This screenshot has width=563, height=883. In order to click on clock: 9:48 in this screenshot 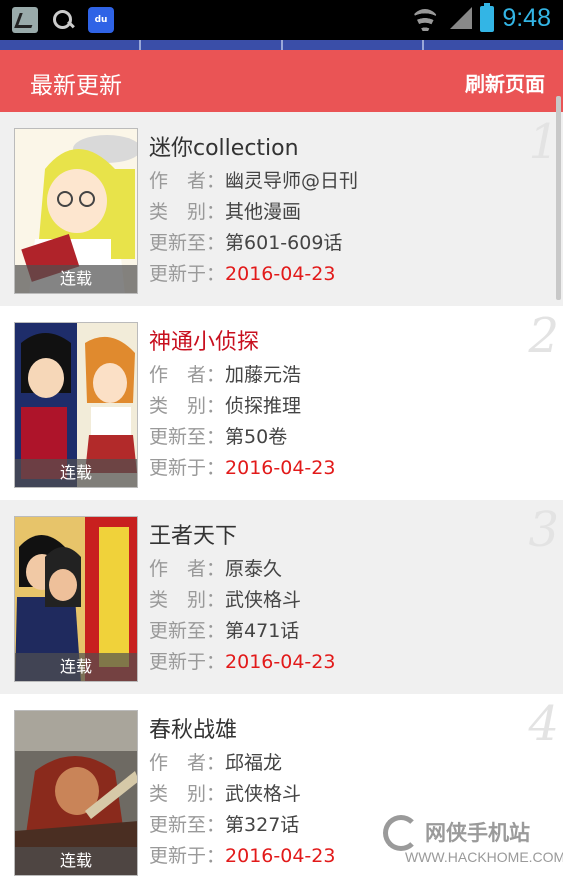, I will do `click(526, 18)`.